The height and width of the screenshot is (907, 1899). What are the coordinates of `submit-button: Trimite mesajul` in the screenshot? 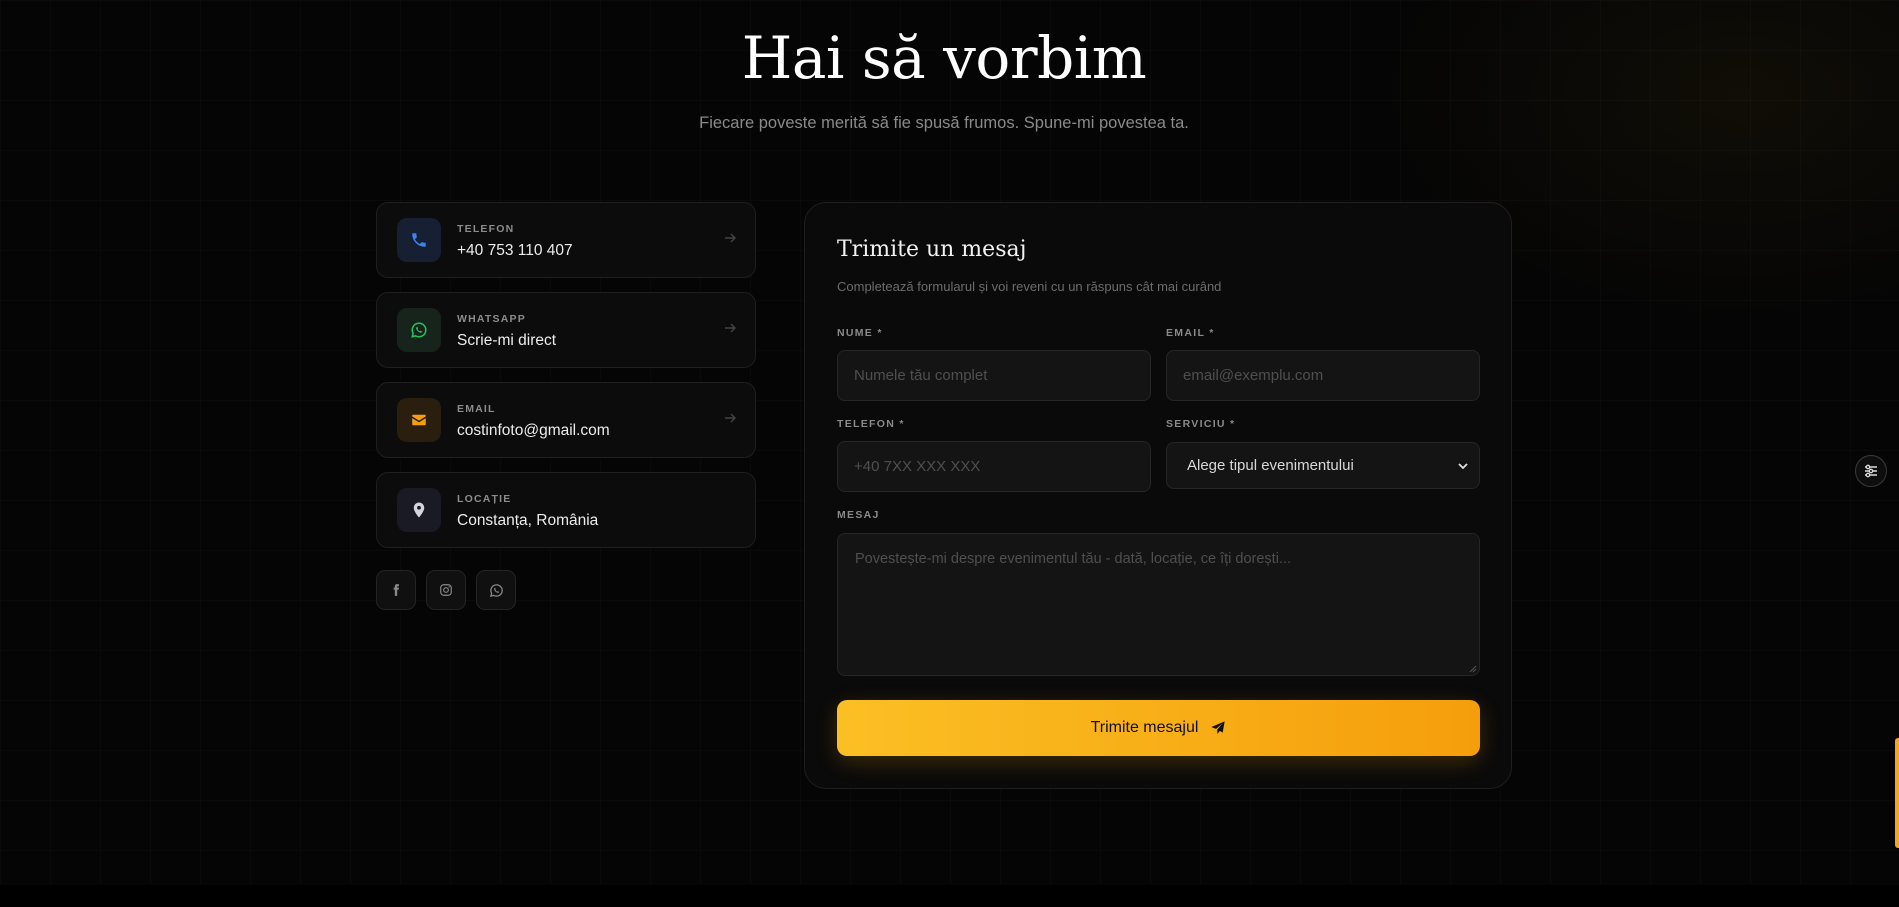 It's located at (1158, 728).